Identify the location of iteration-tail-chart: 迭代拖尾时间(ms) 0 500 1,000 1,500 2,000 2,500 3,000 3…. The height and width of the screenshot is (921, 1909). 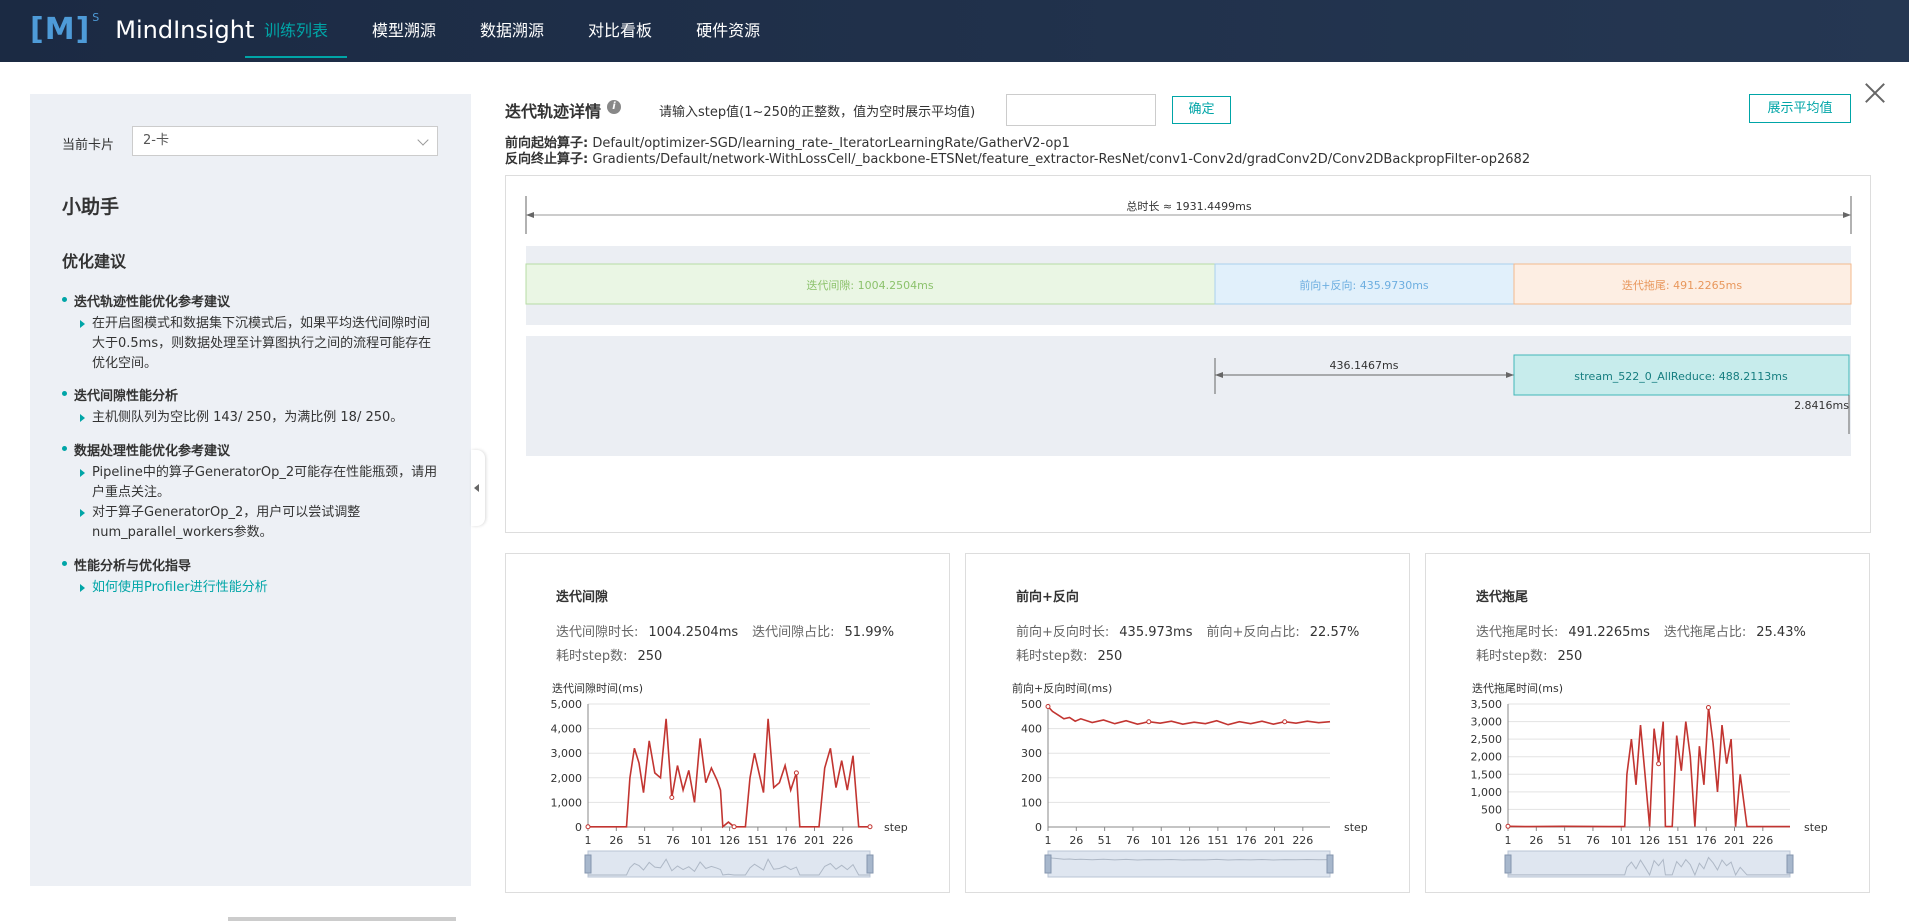
(1648, 774).